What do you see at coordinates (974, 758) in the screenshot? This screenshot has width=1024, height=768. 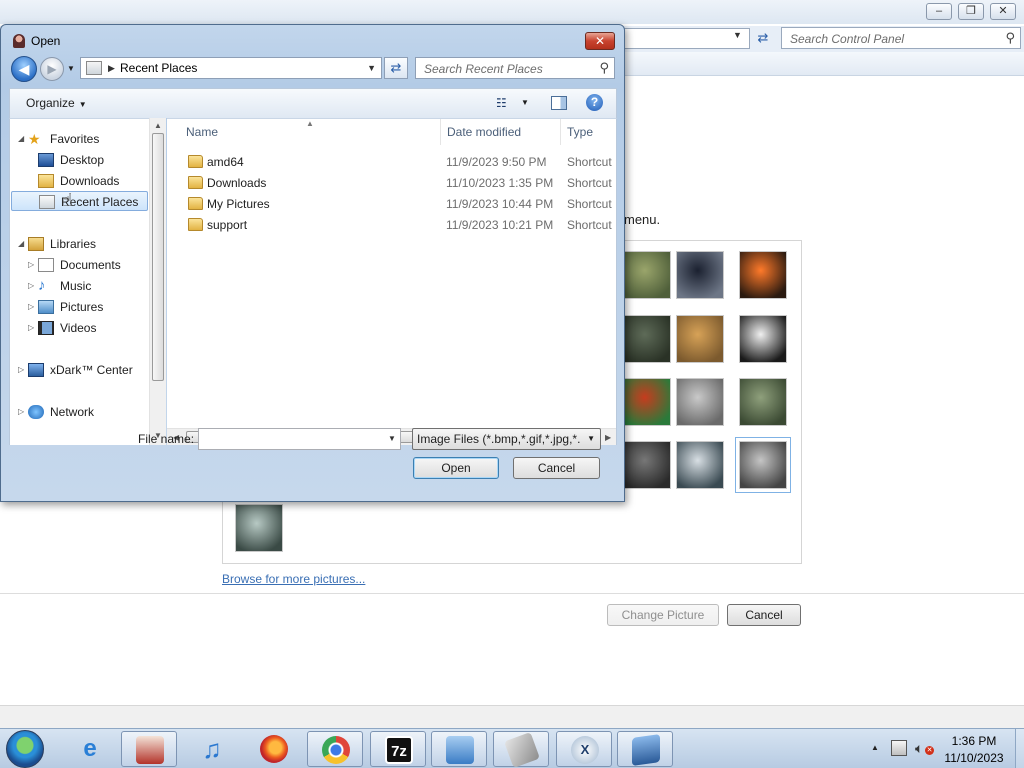 I see `clock-date: 11/10/2023` at bounding box center [974, 758].